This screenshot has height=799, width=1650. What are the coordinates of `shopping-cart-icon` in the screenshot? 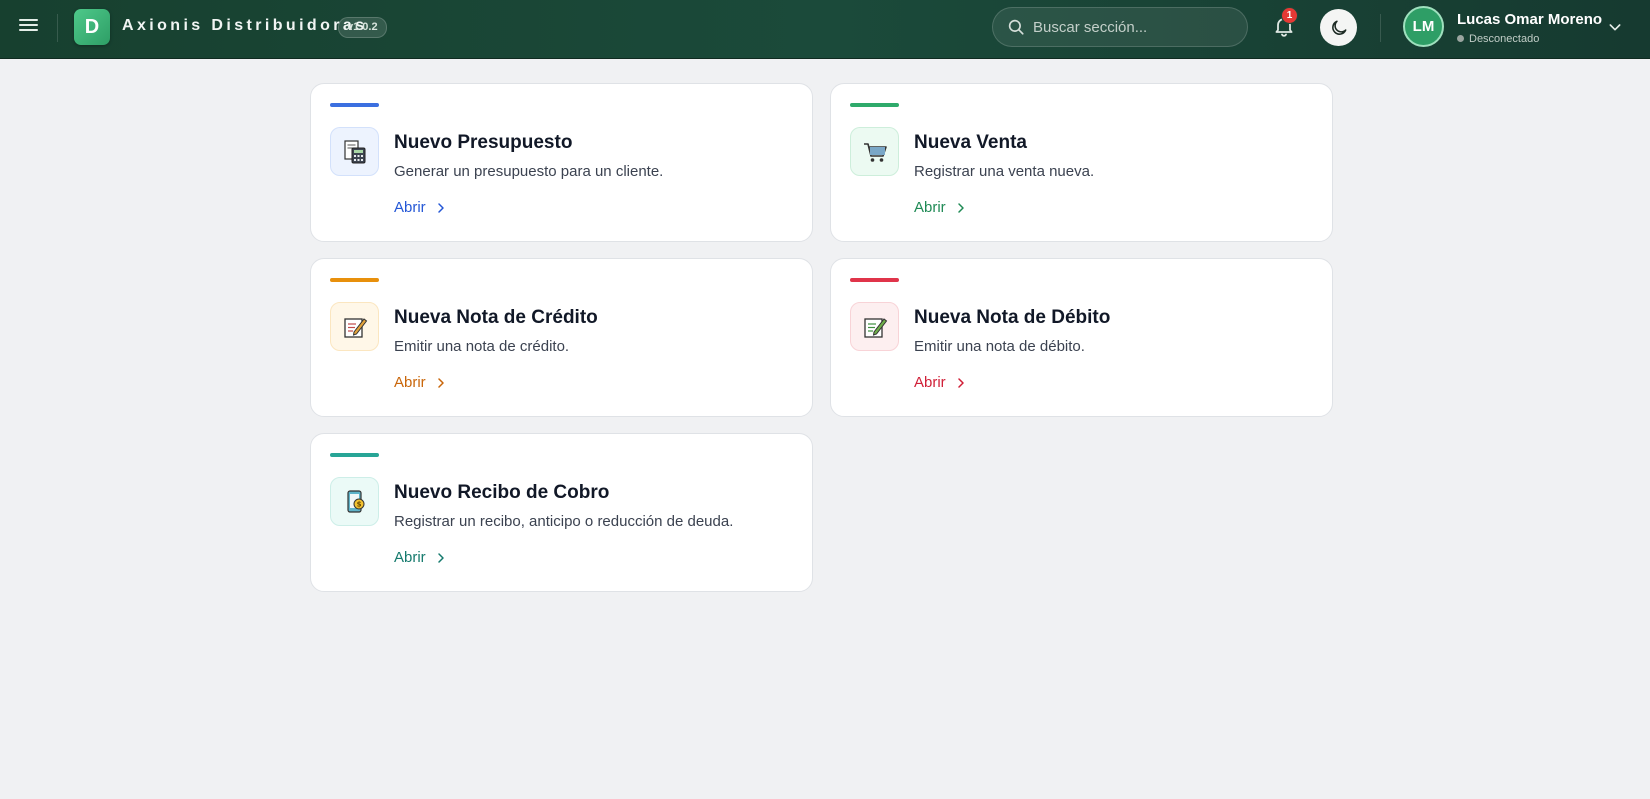 It's located at (875, 152).